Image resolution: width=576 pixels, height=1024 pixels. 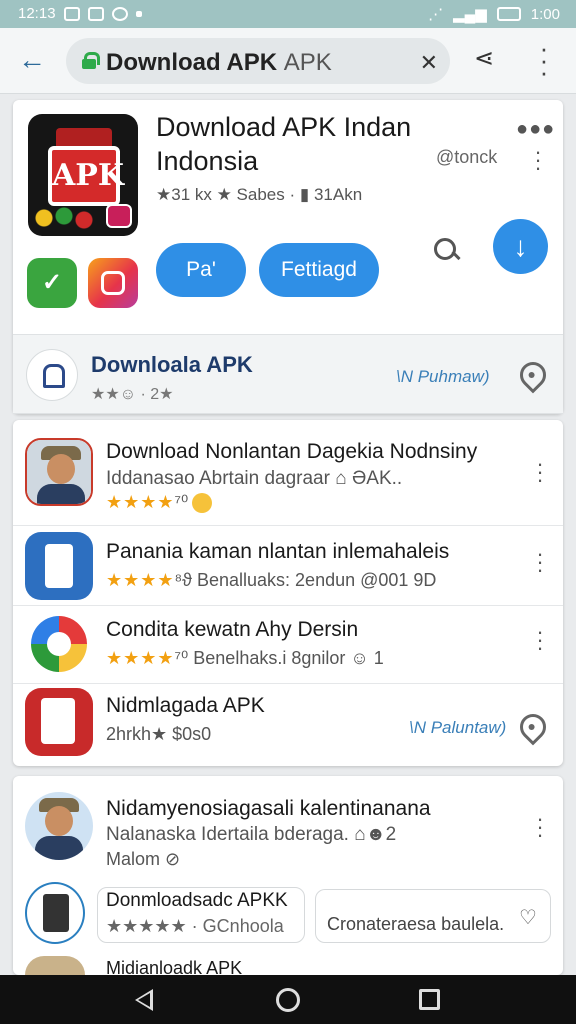 What do you see at coordinates (59, 566) in the screenshot?
I see `phone-app-icon` at bounding box center [59, 566].